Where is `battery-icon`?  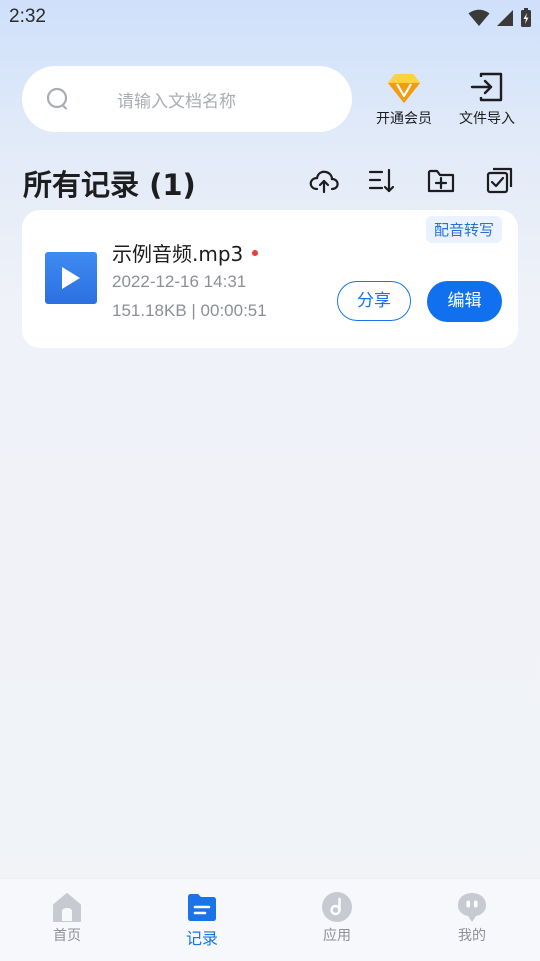
battery-icon is located at coordinates (526, 17).